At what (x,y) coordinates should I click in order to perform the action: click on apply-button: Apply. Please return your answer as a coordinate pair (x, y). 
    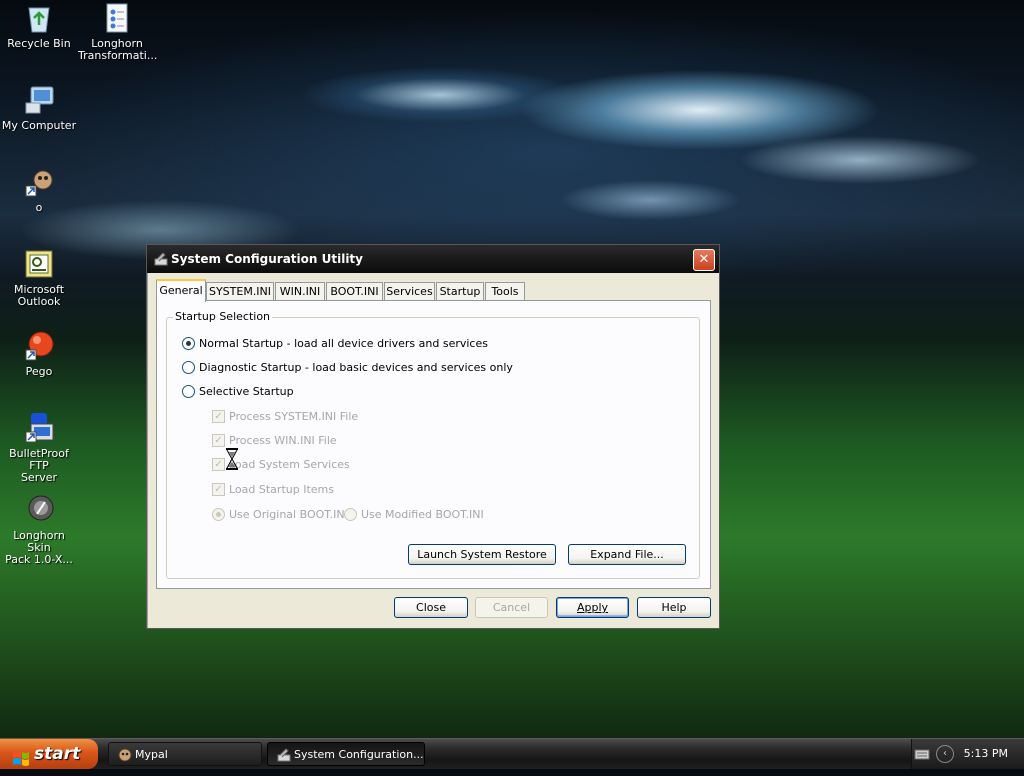
    Looking at the image, I should click on (592, 607).